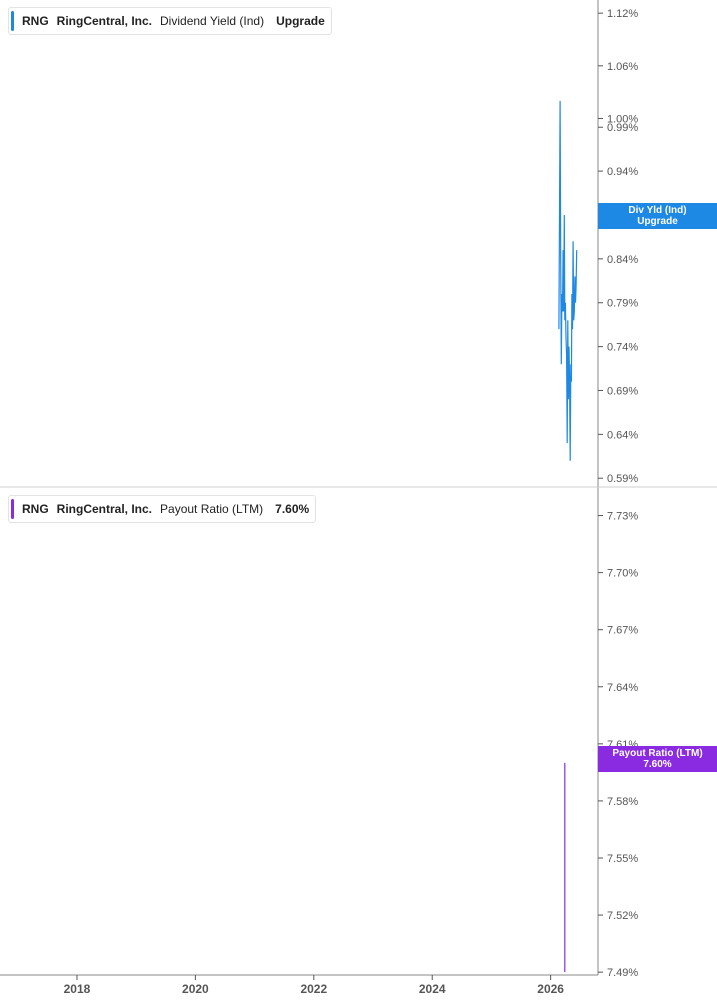  What do you see at coordinates (300, 21) in the screenshot?
I see `upgrade-link: Upgrade` at bounding box center [300, 21].